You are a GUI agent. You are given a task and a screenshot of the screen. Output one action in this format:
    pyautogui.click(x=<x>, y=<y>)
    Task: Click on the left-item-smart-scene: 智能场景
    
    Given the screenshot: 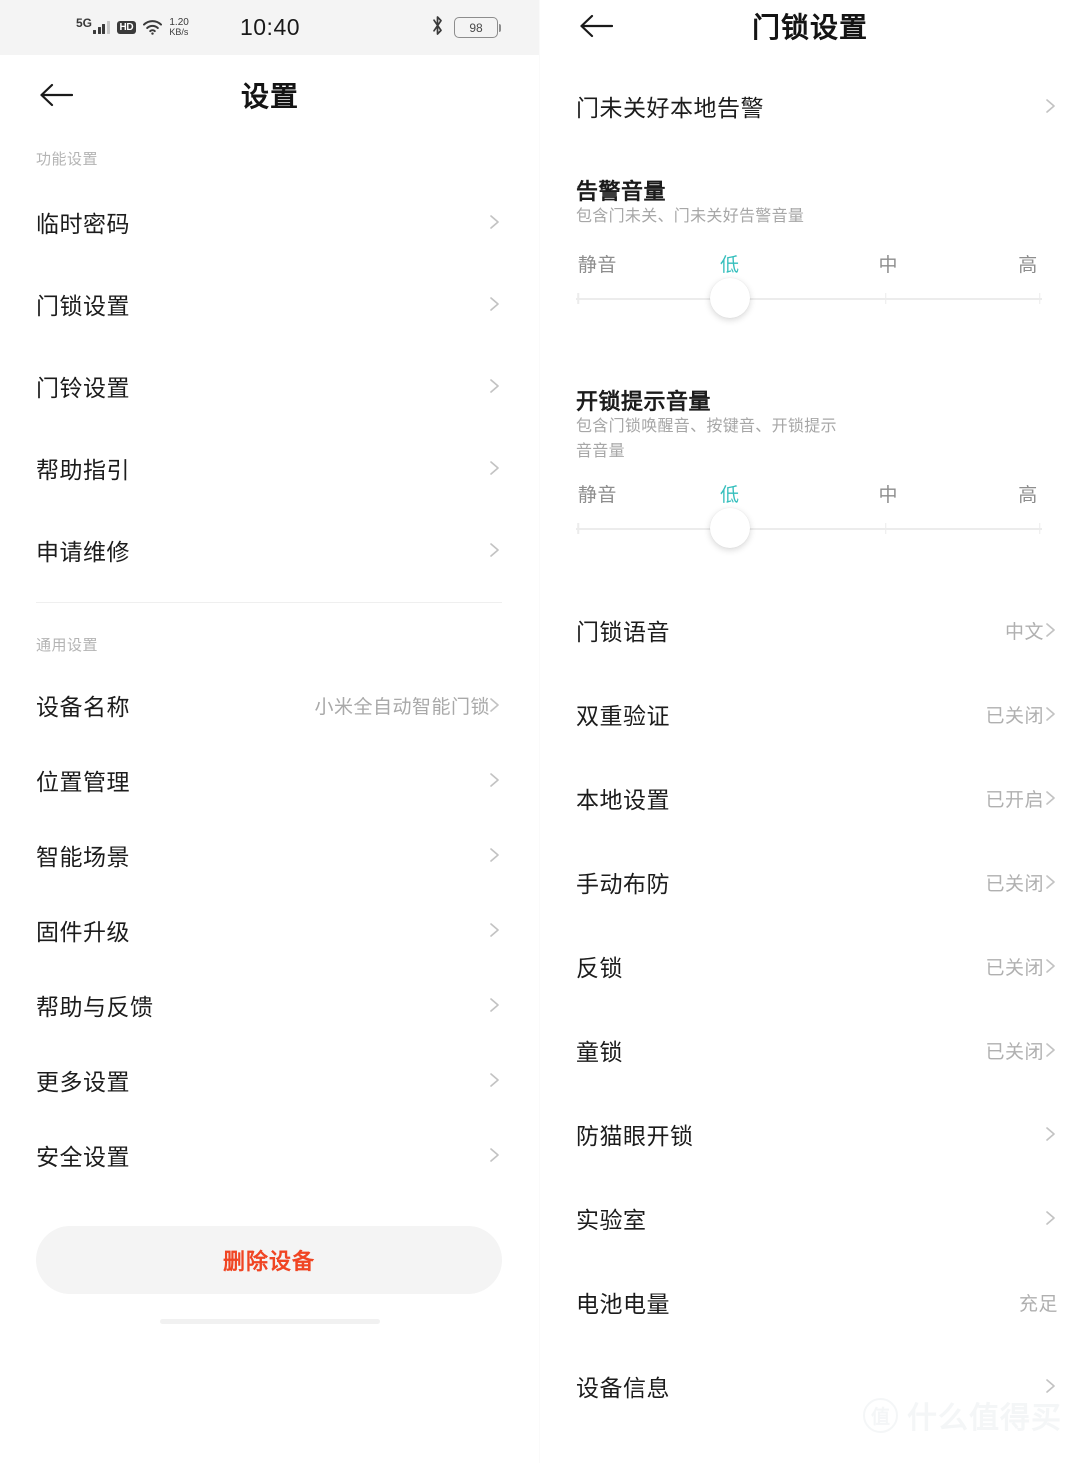 What is the action you would take?
    pyautogui.click(x=269, y=855)
    